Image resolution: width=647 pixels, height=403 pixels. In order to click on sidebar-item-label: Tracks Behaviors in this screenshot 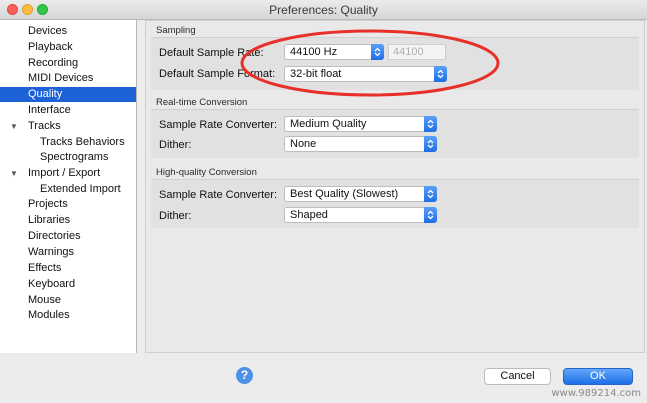, I will do `click(82, 142)`.